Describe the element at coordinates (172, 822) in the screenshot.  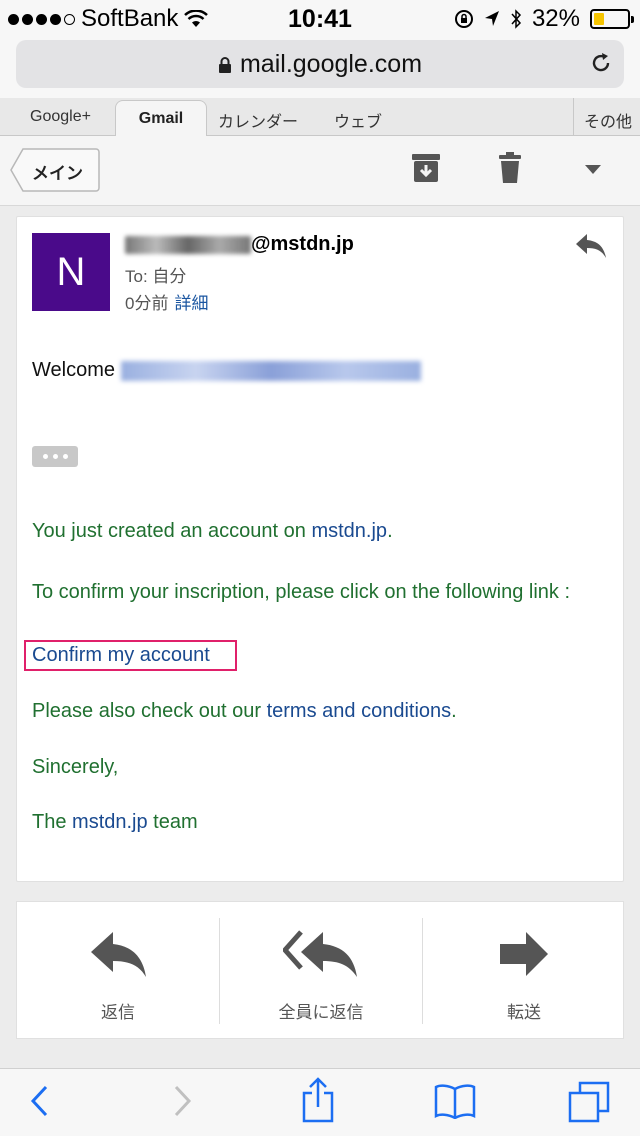
I see `line5-suffix: team` at that location.